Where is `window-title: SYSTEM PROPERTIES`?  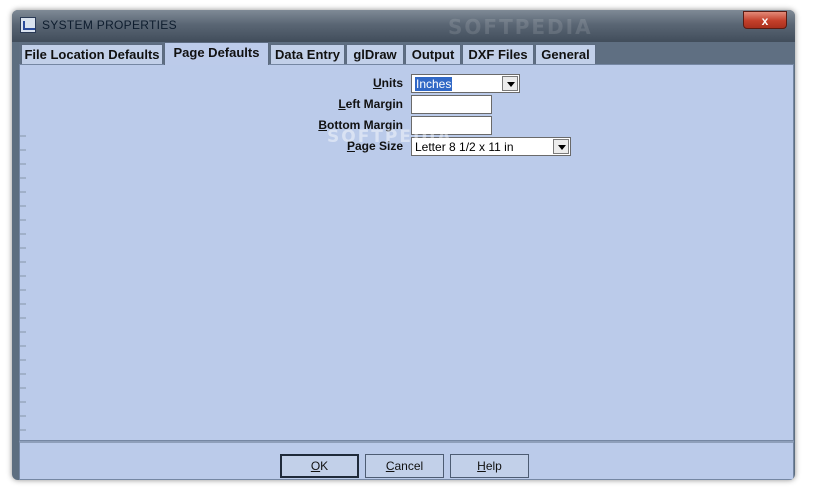 window-title: SYSTEM PROPERTIES is located at coordinates (109, 25).